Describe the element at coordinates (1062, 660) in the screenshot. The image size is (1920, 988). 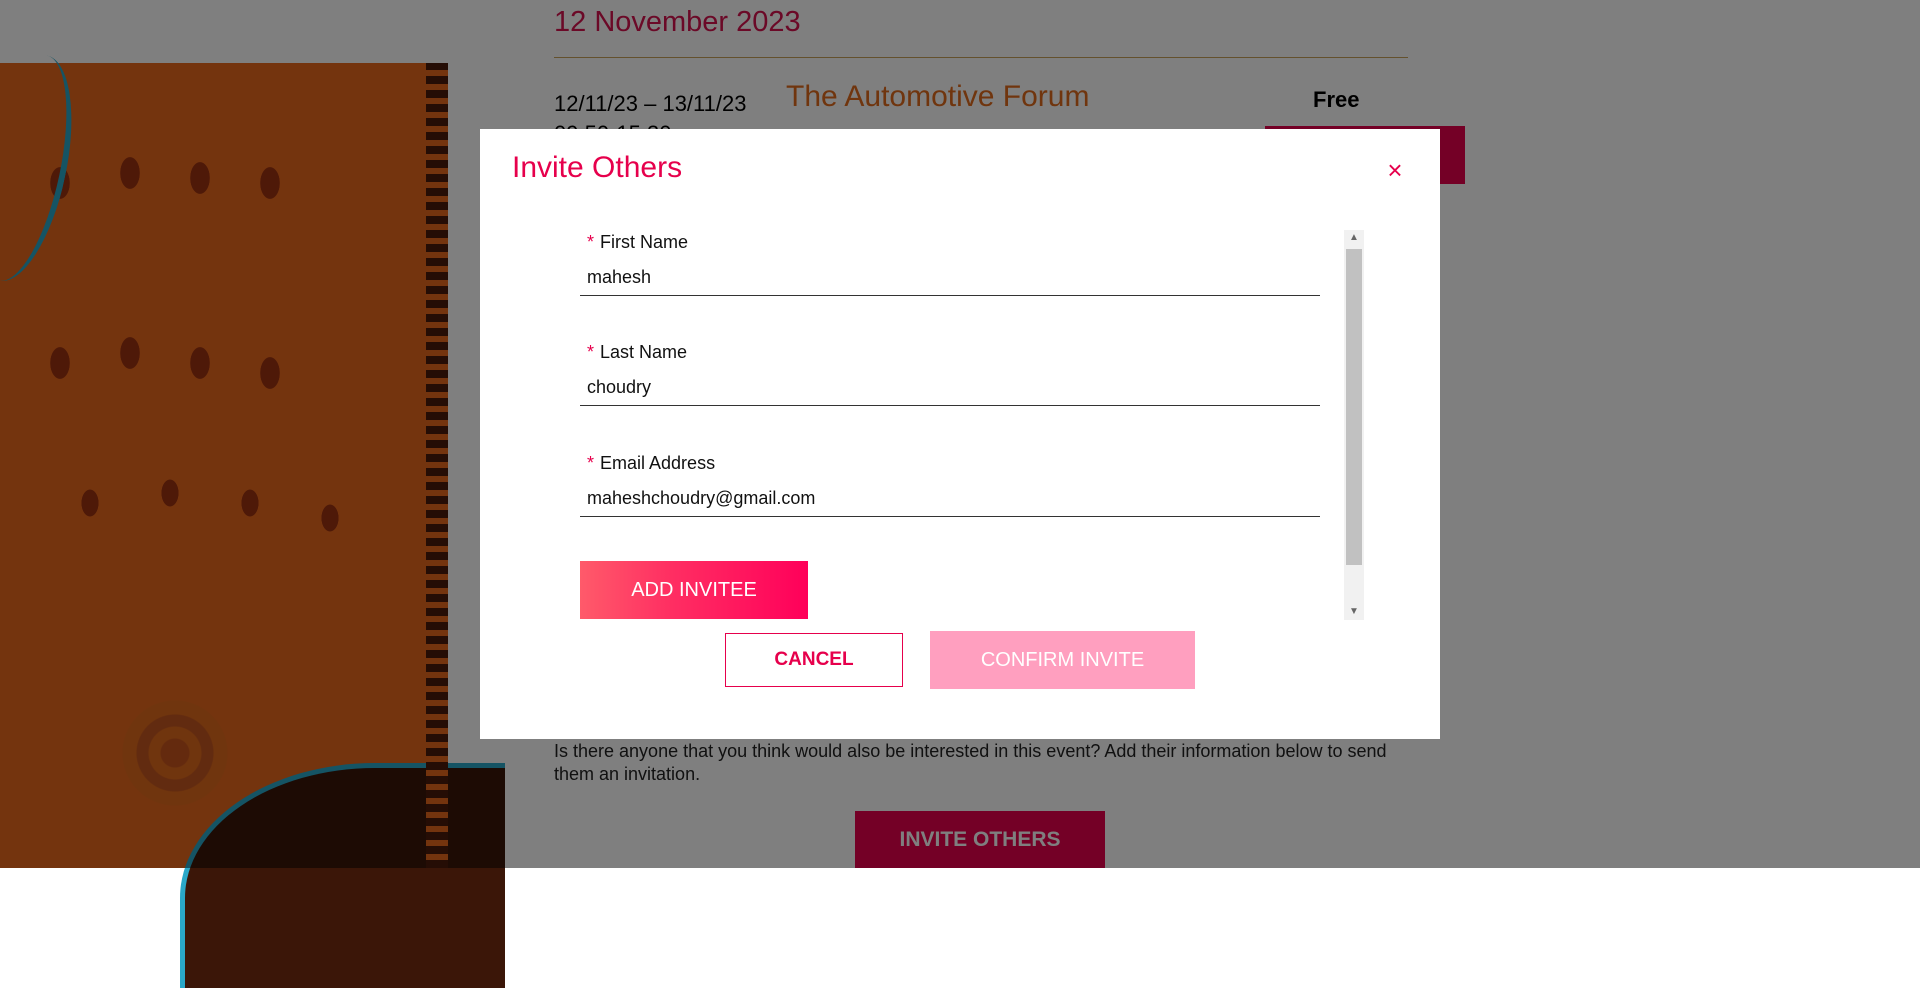
I see `confirm-invite-button: CONFIRM INVITE` at that location.